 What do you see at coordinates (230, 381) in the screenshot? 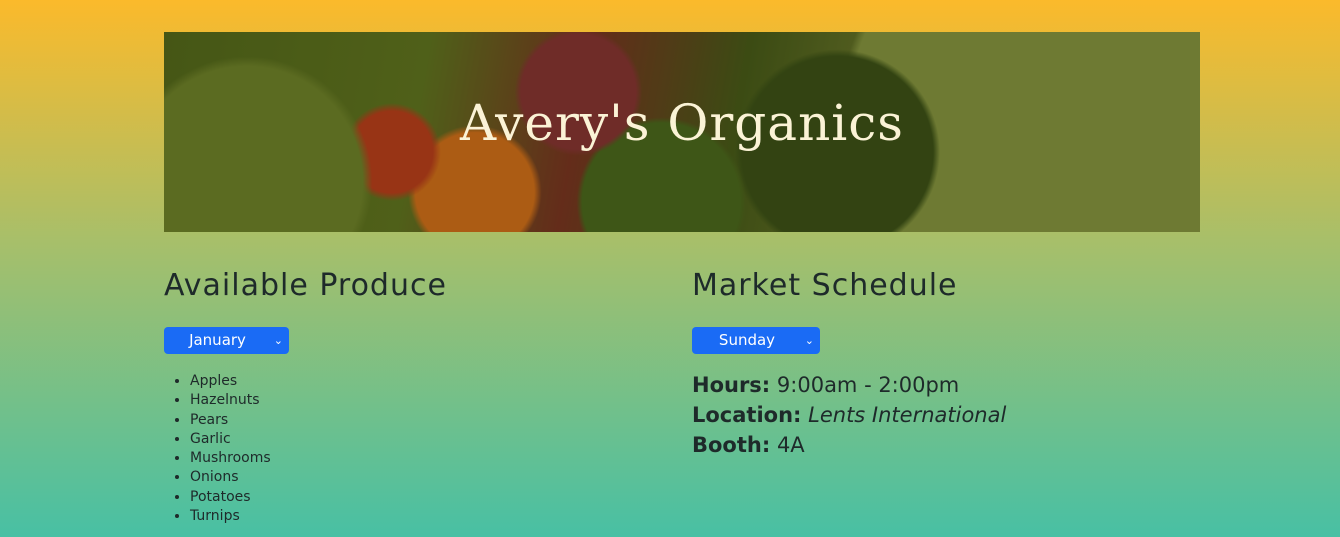
I see `list-item: Apples` at bounding box center [230, 381].